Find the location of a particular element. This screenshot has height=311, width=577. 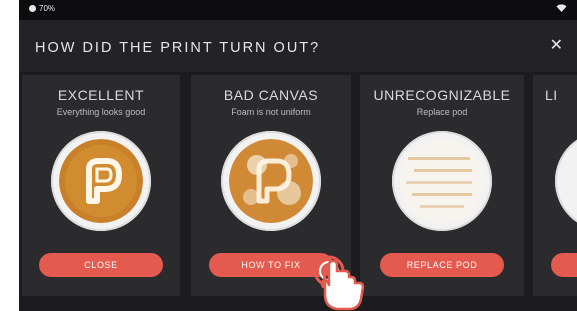

card-title: EXCELLENT is located at coordinates (101, 95).